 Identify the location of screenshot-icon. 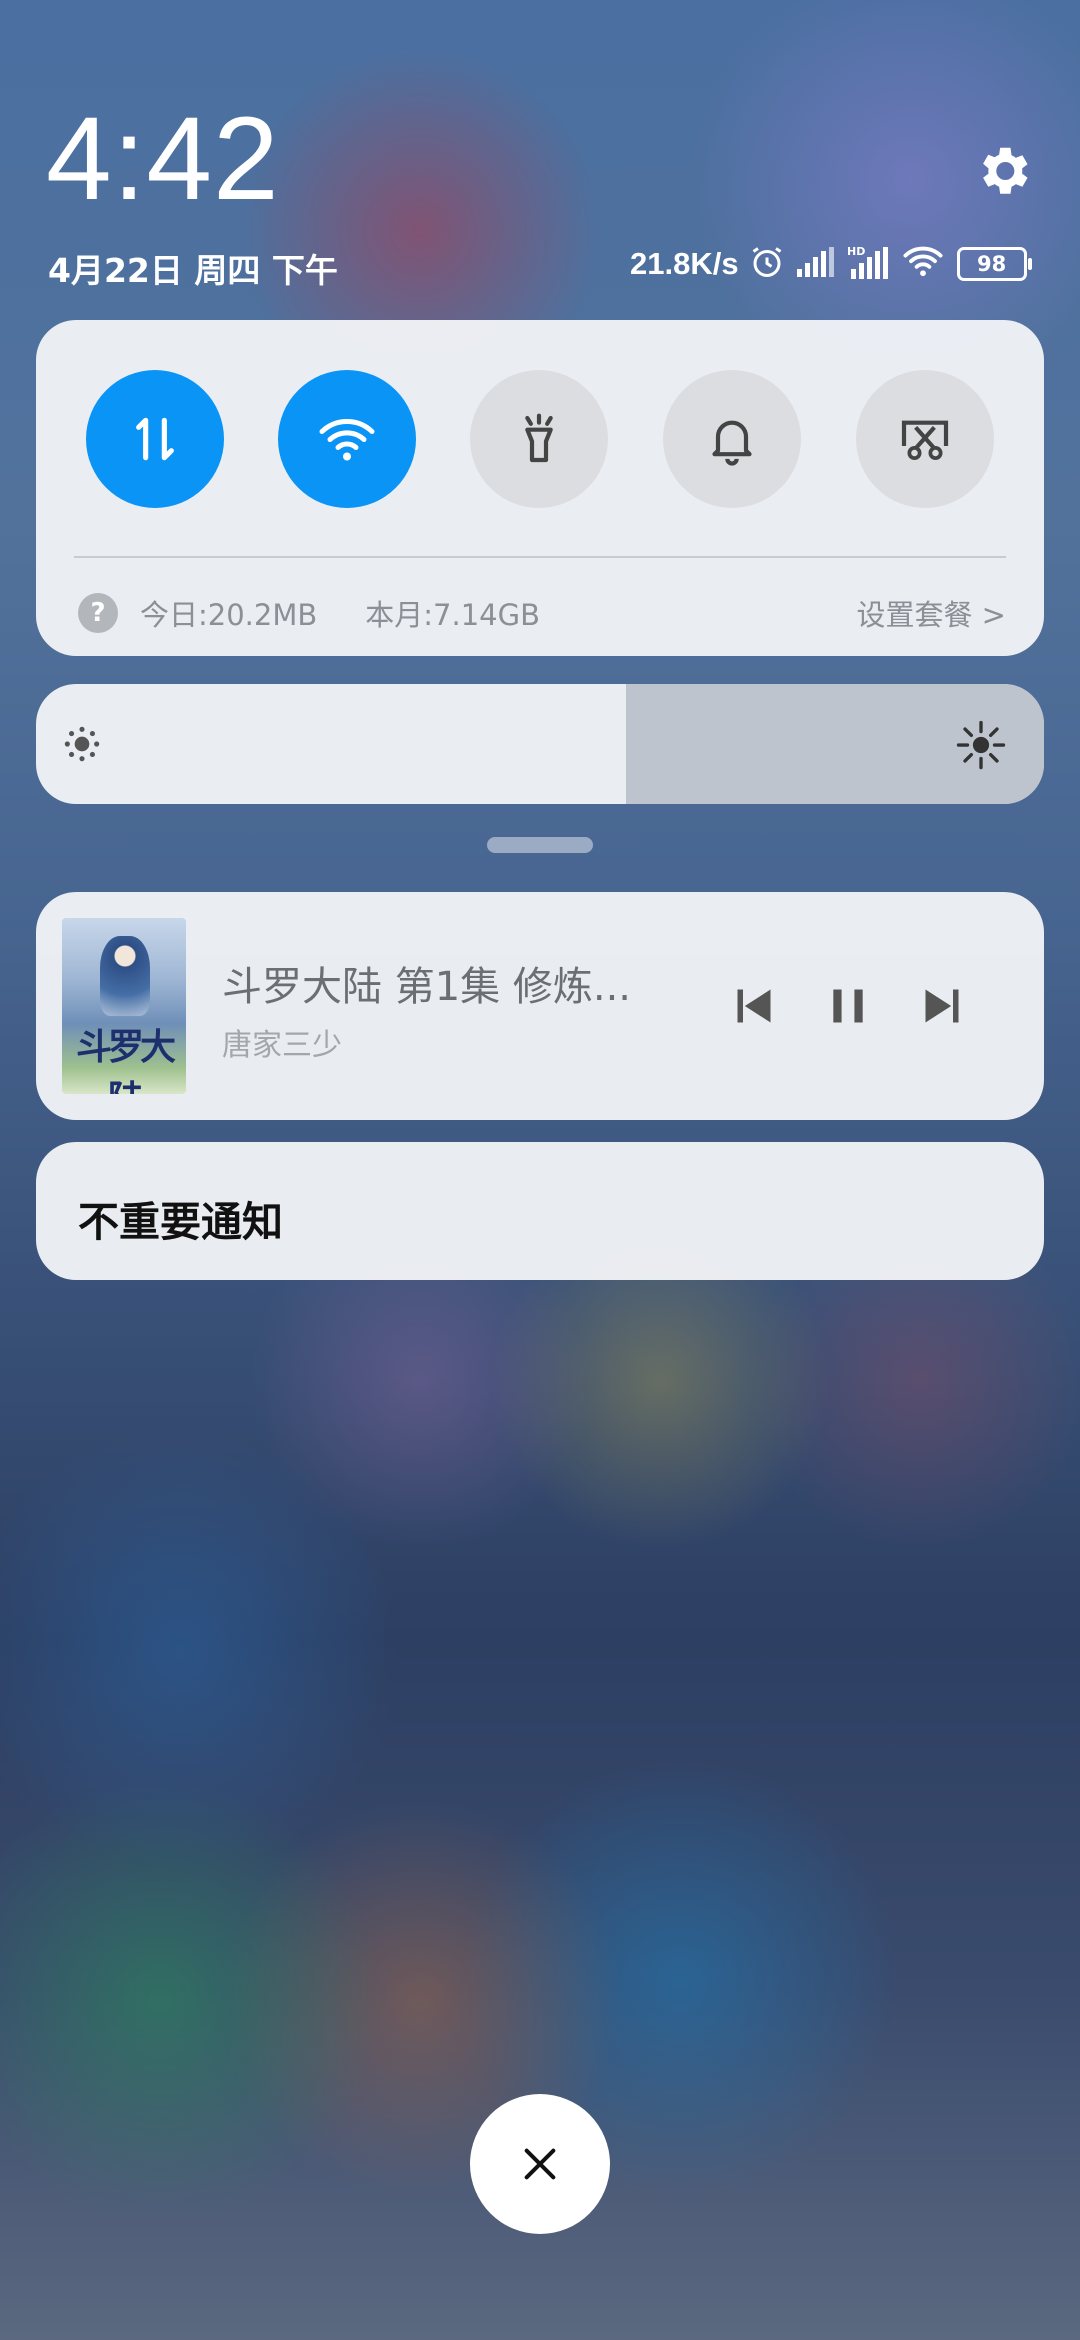
(925, 440).